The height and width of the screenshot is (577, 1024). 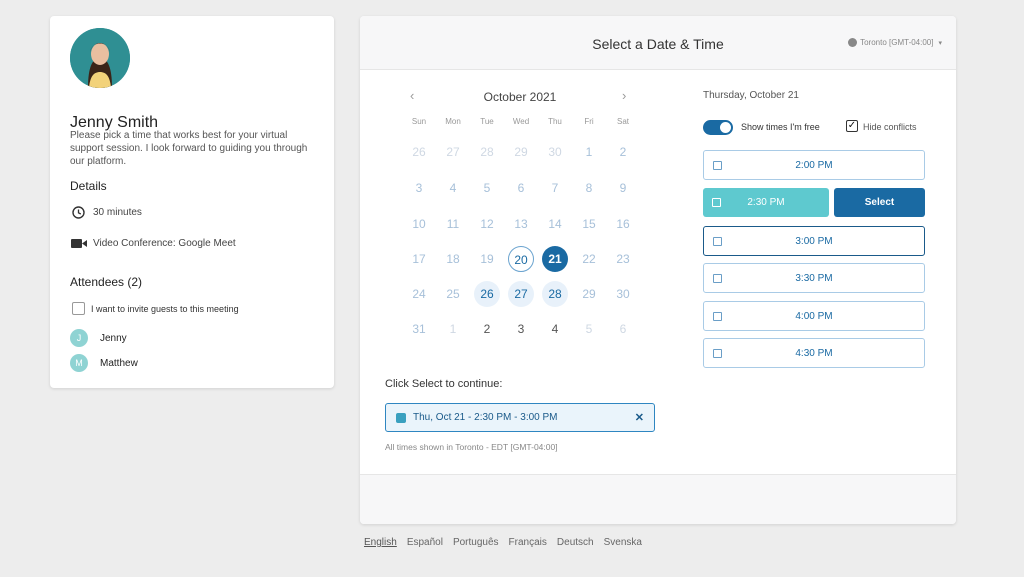 I want to click on weekday-label: Mon, so click(x=453, y=121).